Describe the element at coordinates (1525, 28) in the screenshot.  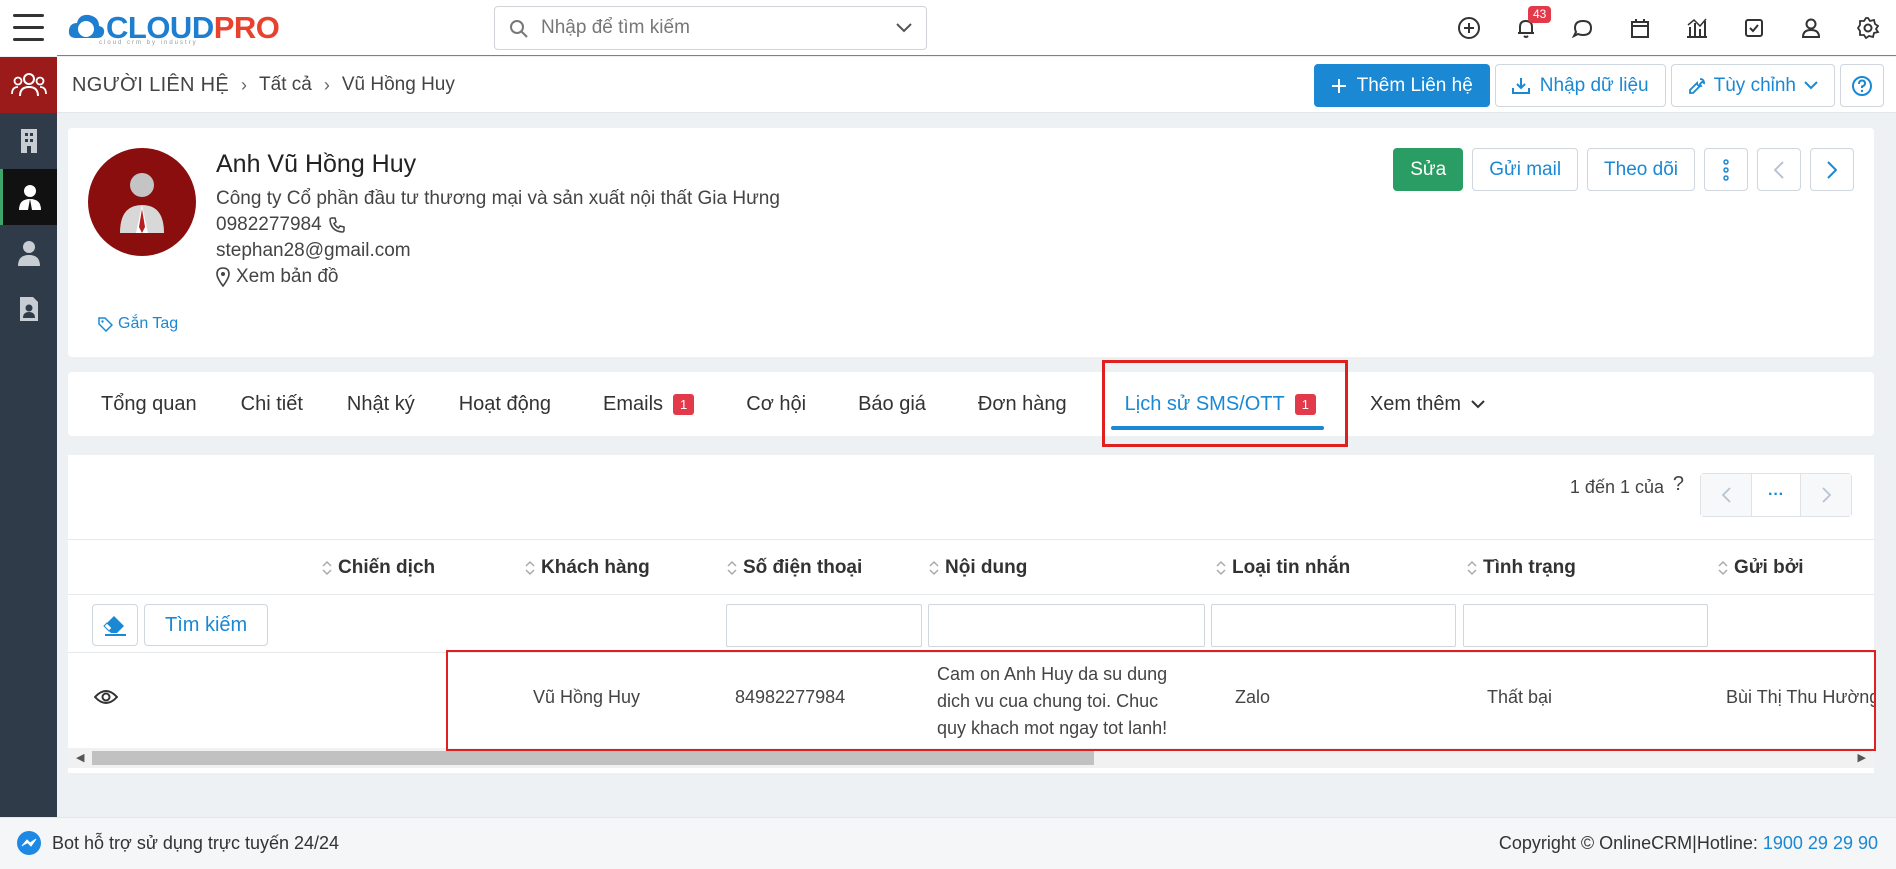
I see `notifications-button: 43` at that location.